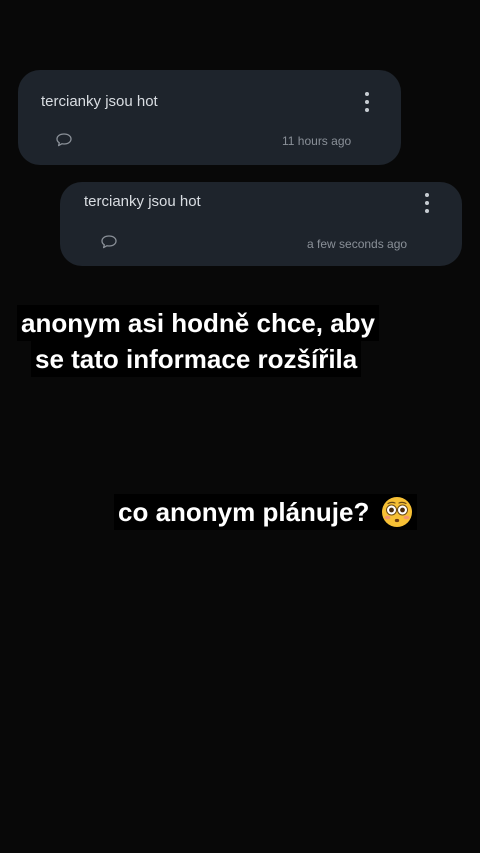  What do you see at coordinates (261, 224) in the screenshot?
I see `post-card-newer: tercianky jsou hot a few seconds ago` at bounding box center [261, 224].